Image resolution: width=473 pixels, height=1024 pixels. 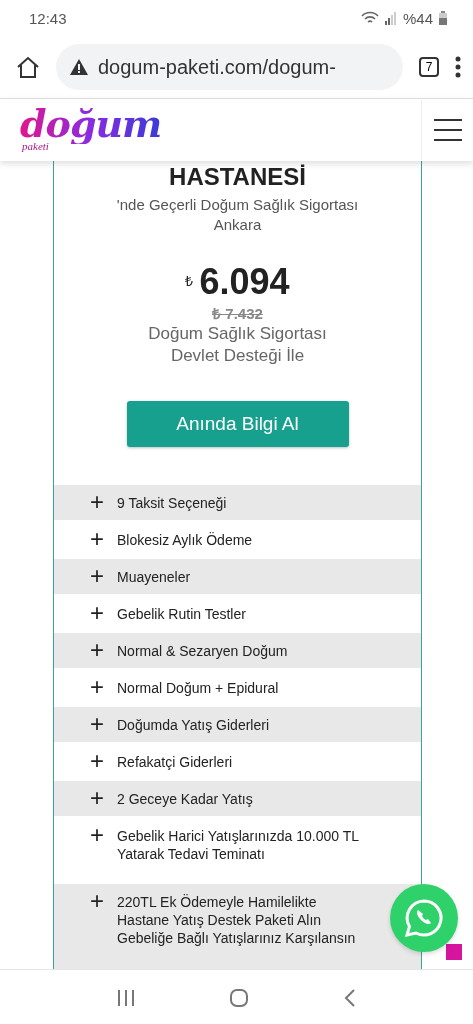 I want to click on tab-count-button: 7, so click(x=429, y=67).